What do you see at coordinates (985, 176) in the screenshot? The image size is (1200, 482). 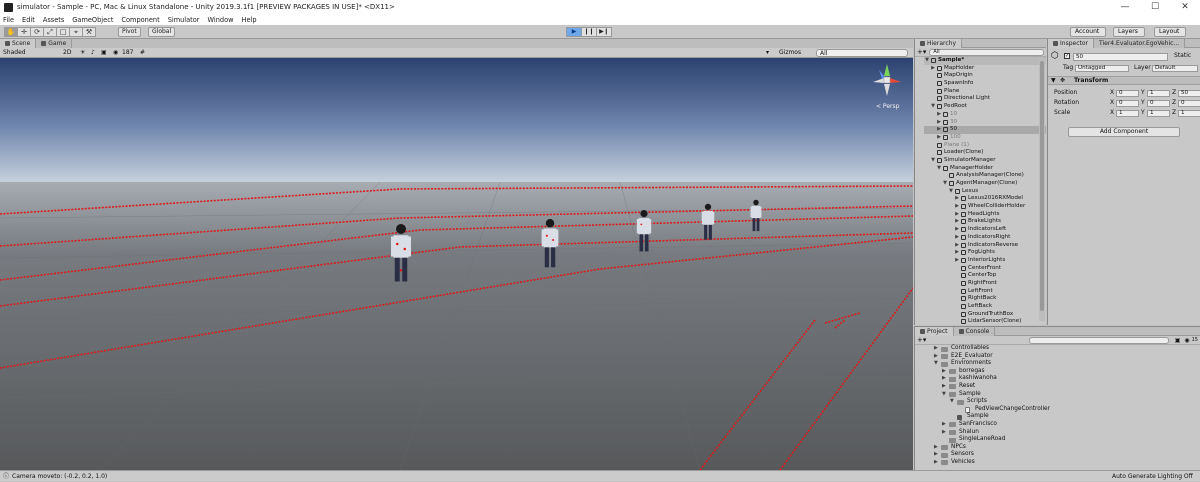 I see `hierarchy-item: AnalysisManager(Clone)` at bounding box center [985, 176].